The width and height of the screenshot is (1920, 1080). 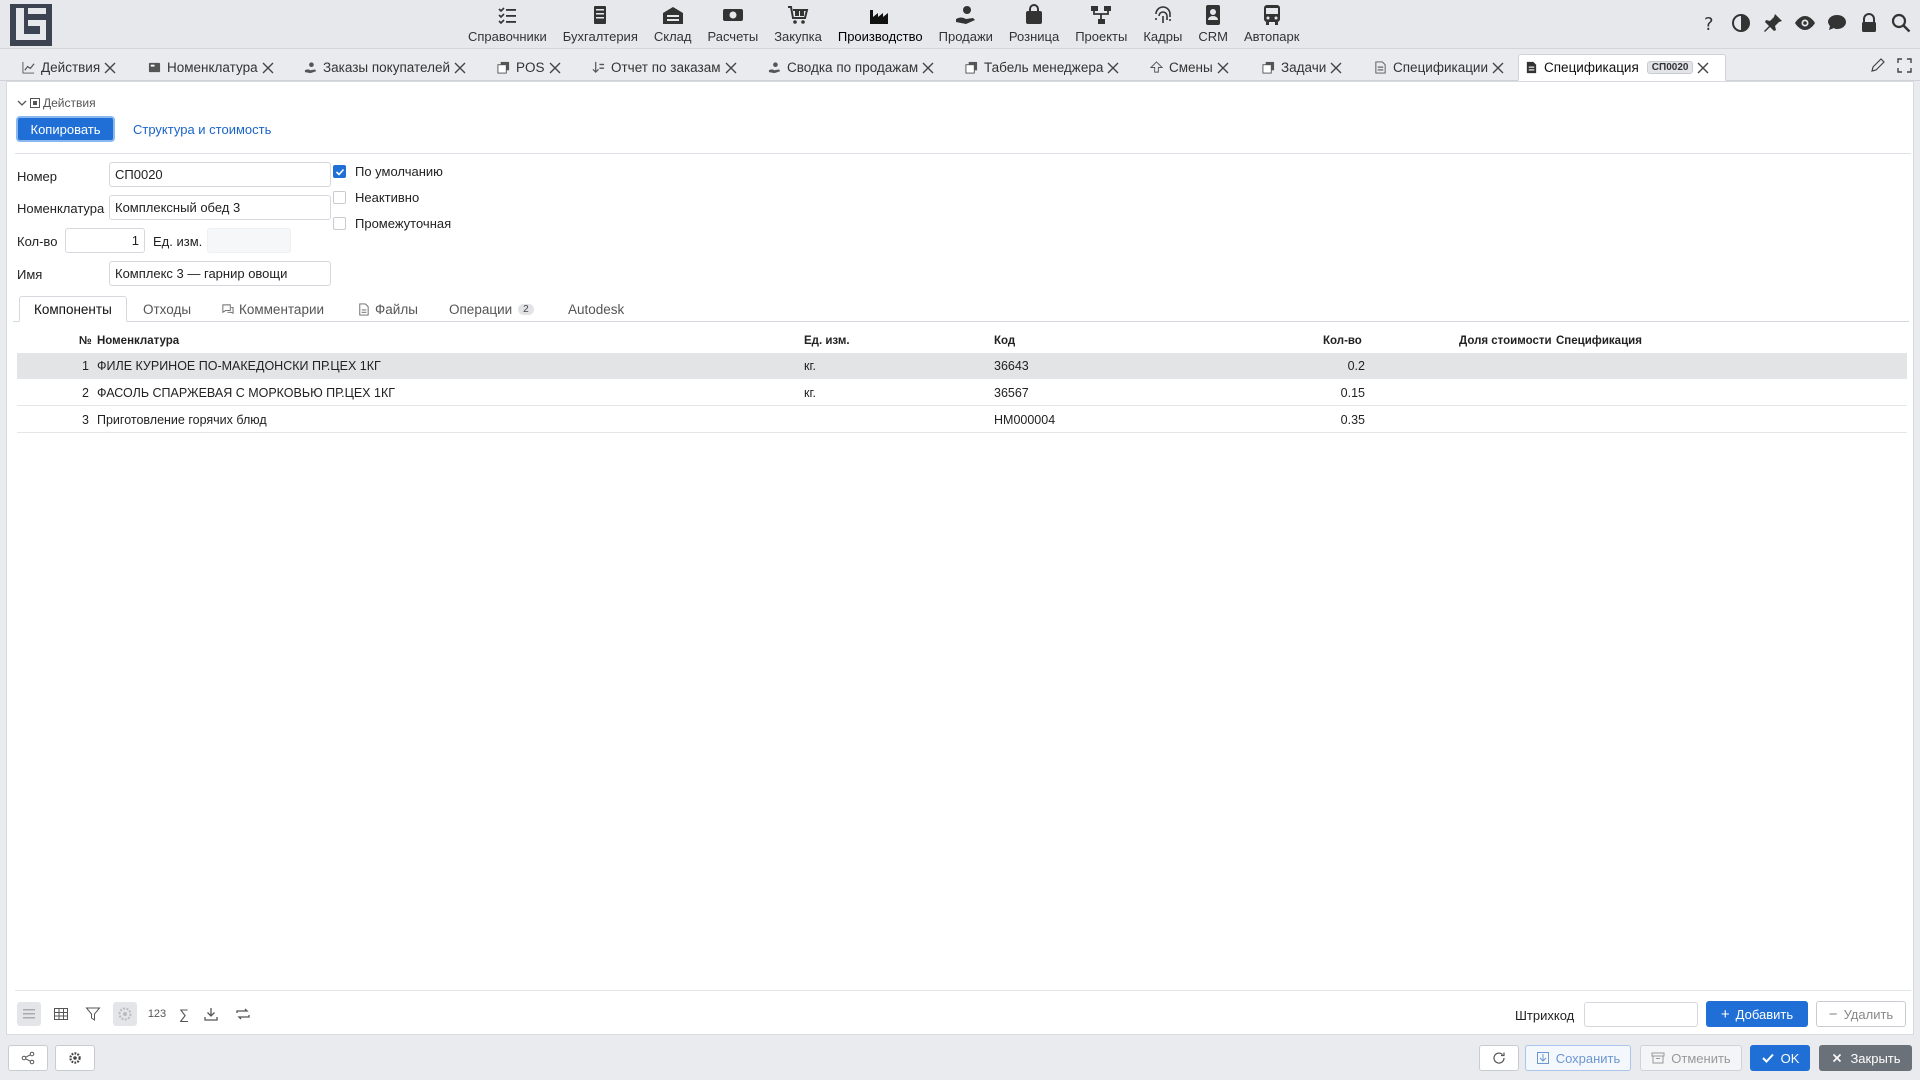 I want to click on shift-icon, so click(x=1156, y=67).